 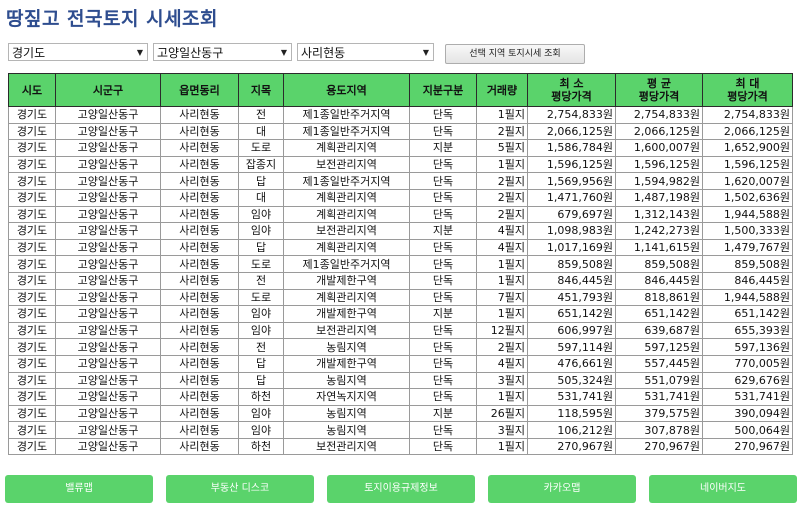 What do you see at coordinates (659, 314) in the screenshot?
I see `cell-col-avg-price: 651,142원` at bounding box center [659, 314].